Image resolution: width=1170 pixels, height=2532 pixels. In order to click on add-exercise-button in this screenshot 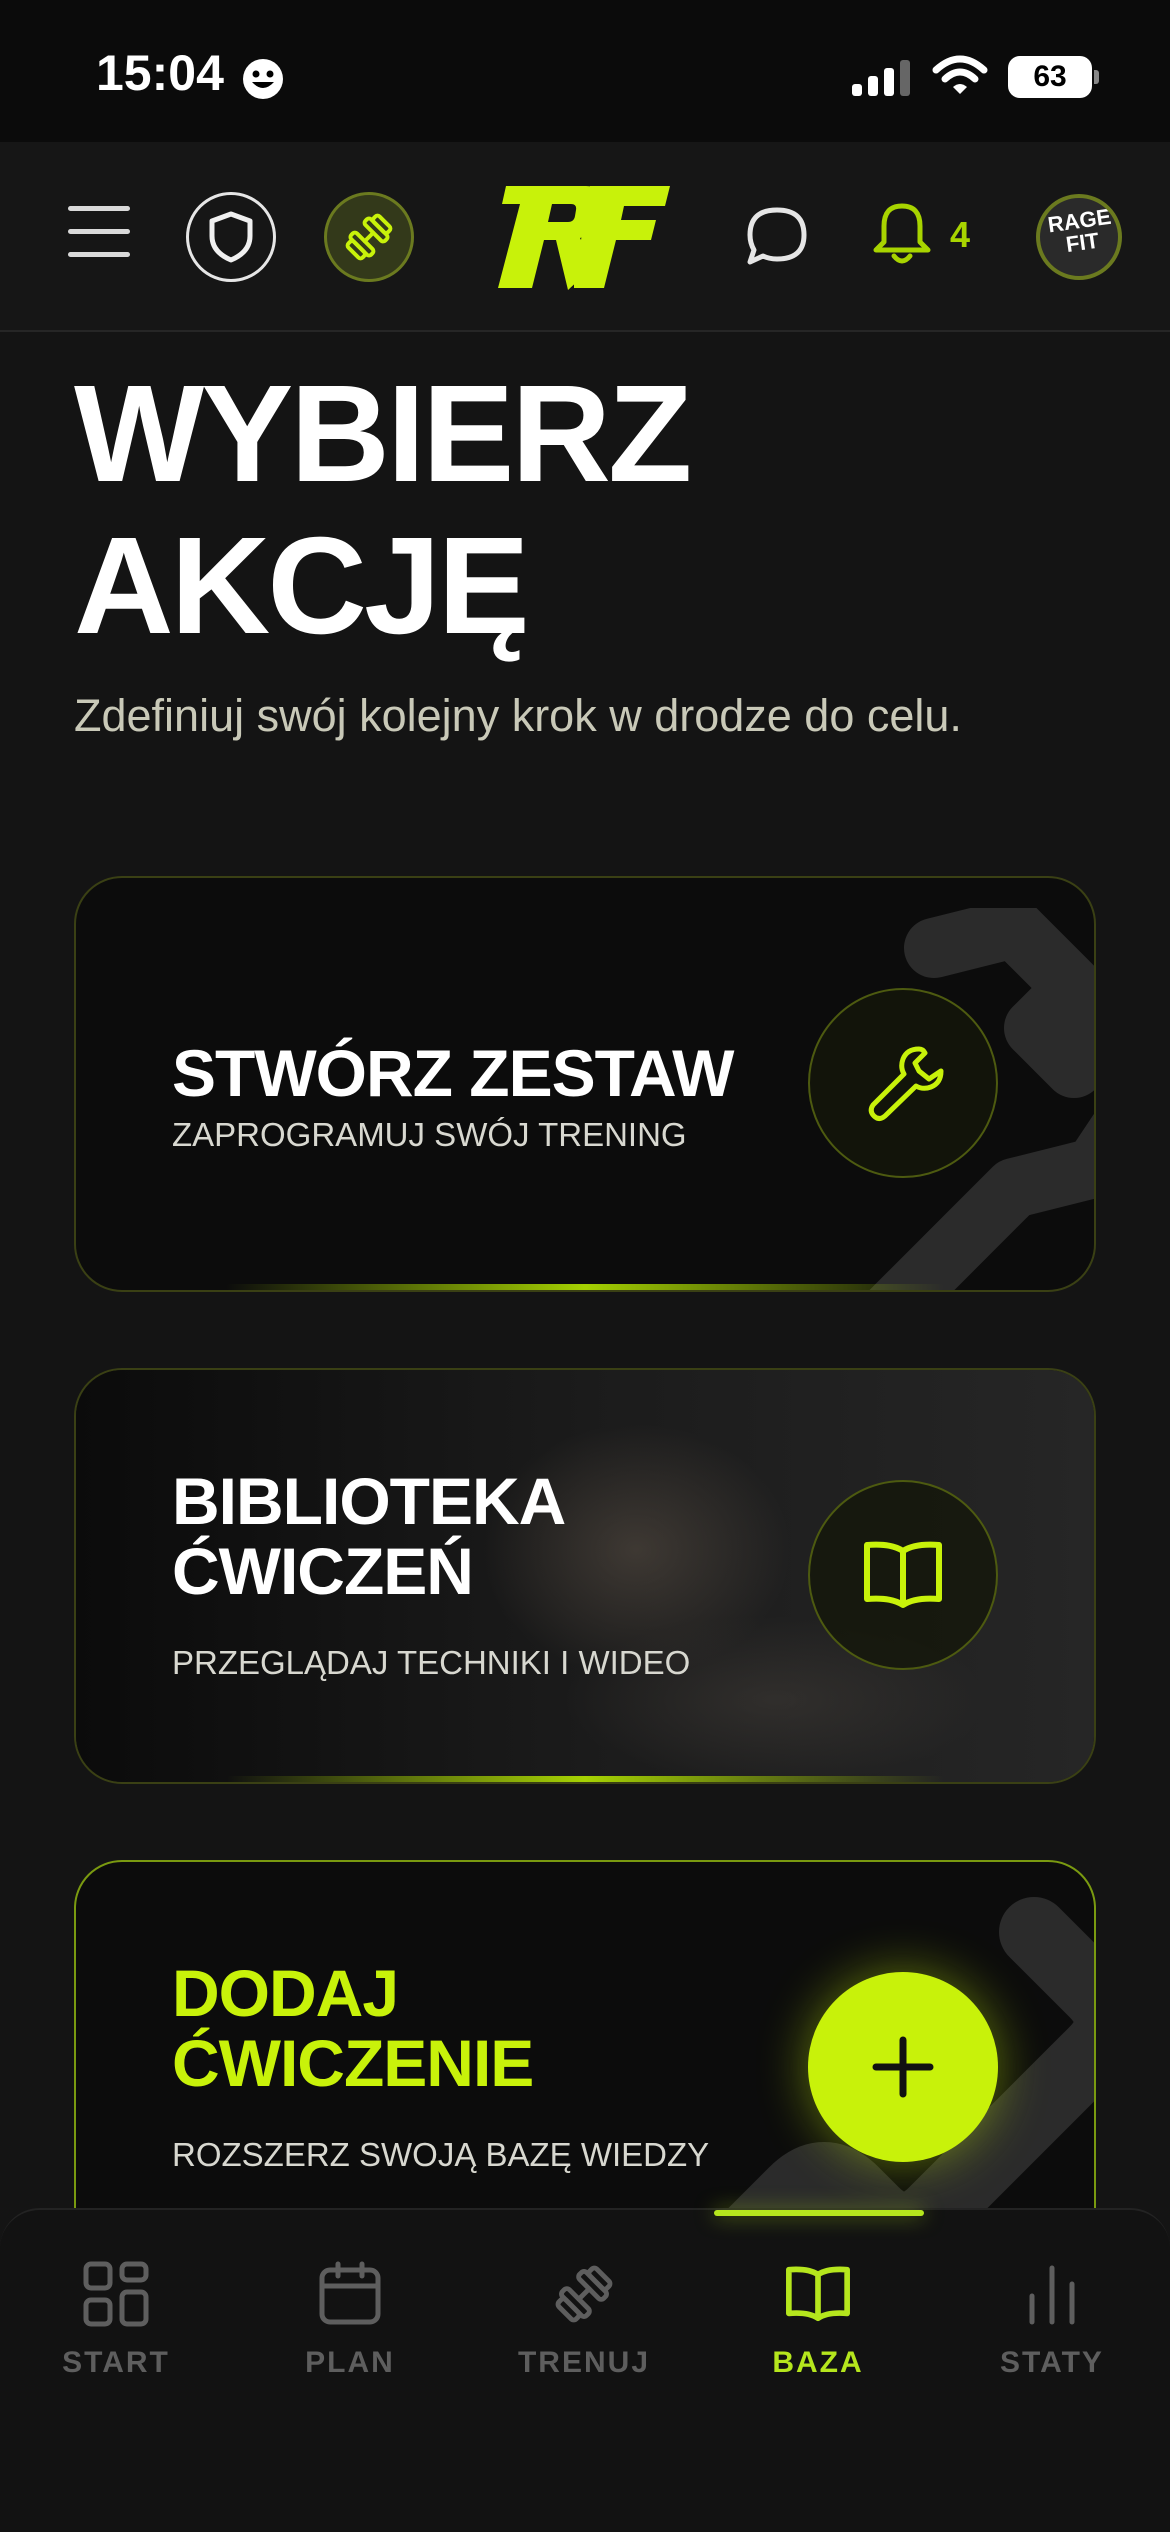, I will do `click(903, 2067)`.